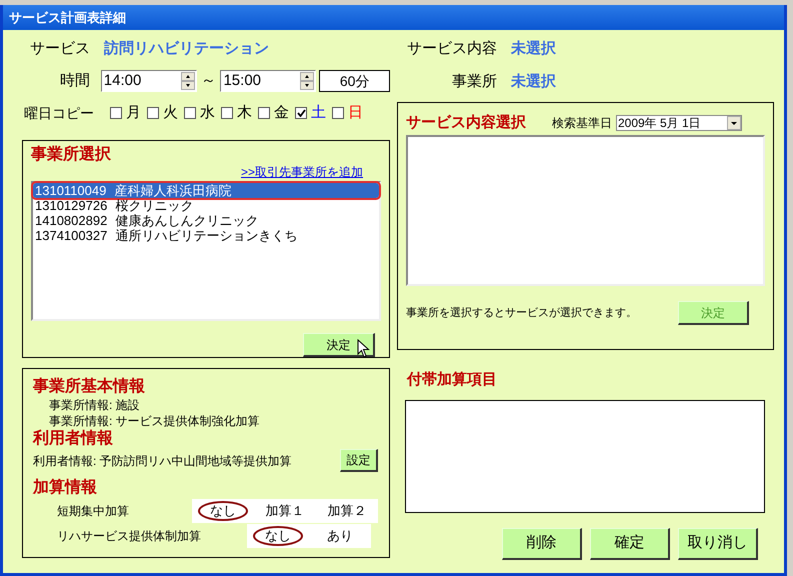 This screenshot has width=793, height=576. What do you see at coordinates (186, 48) in the screenshot?
I see `service-value: 訪問リハビリテーション` at bounding box center [186, 48].